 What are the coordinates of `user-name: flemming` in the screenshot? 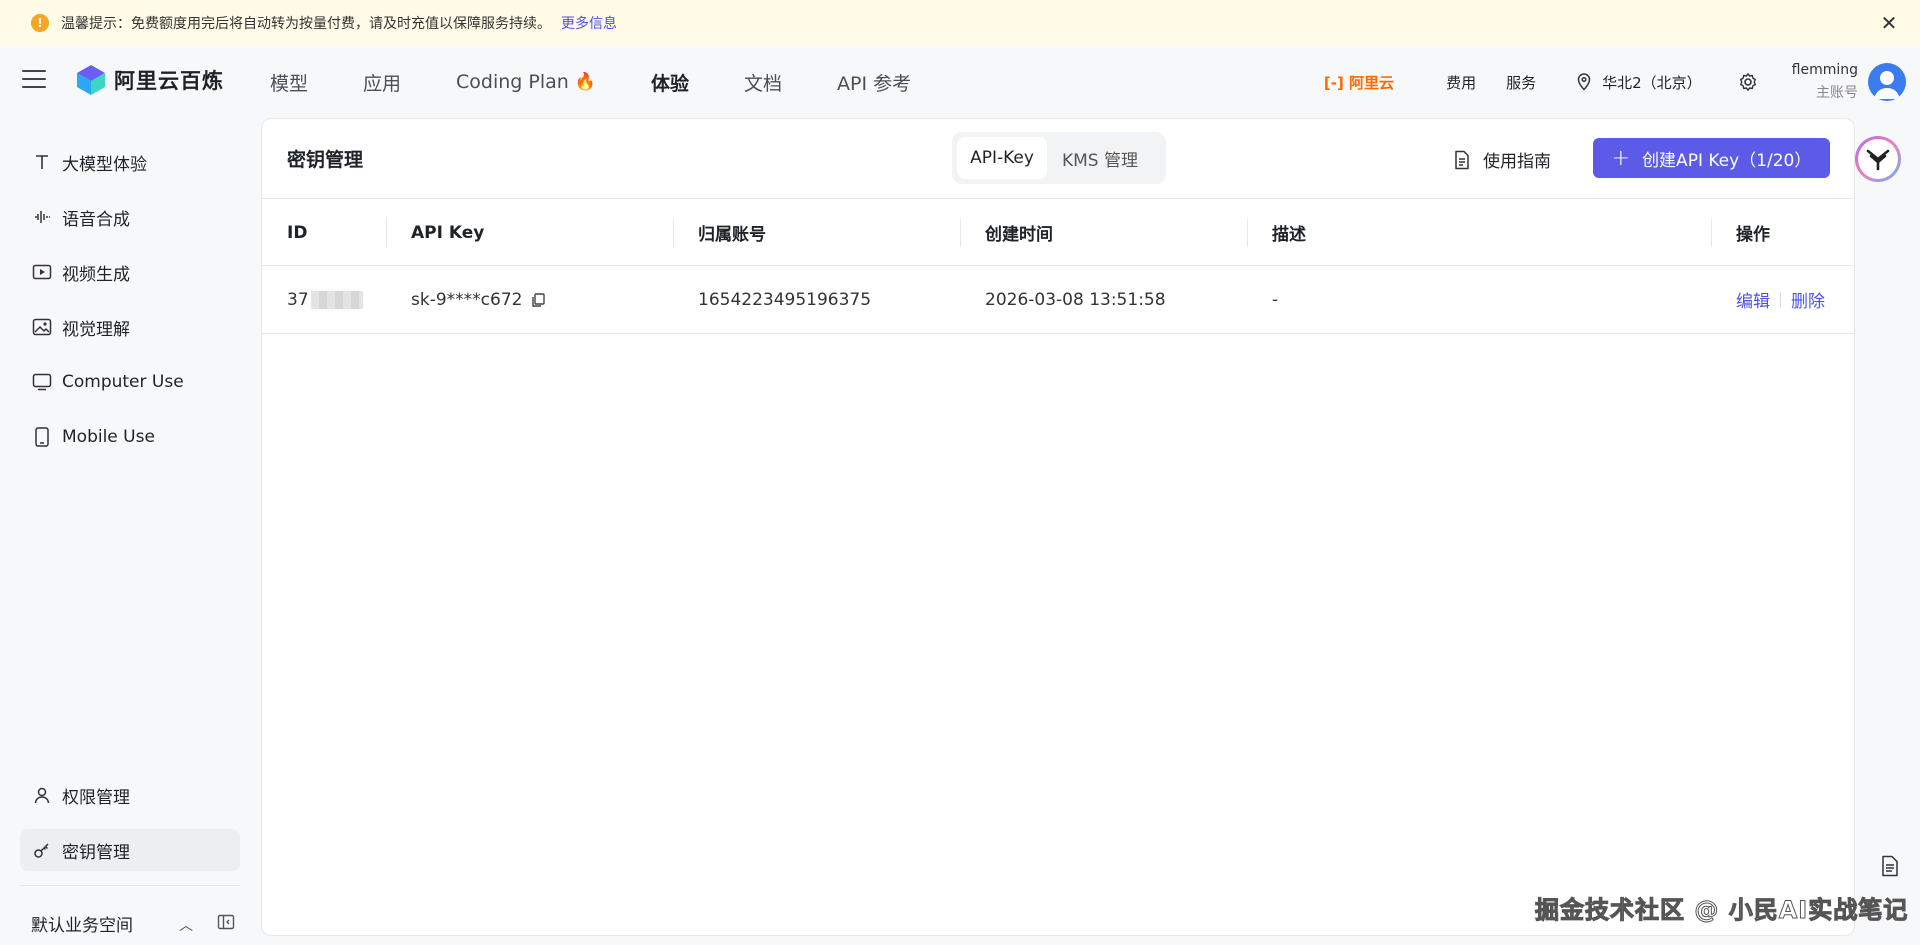 It's located at (1824, 70).